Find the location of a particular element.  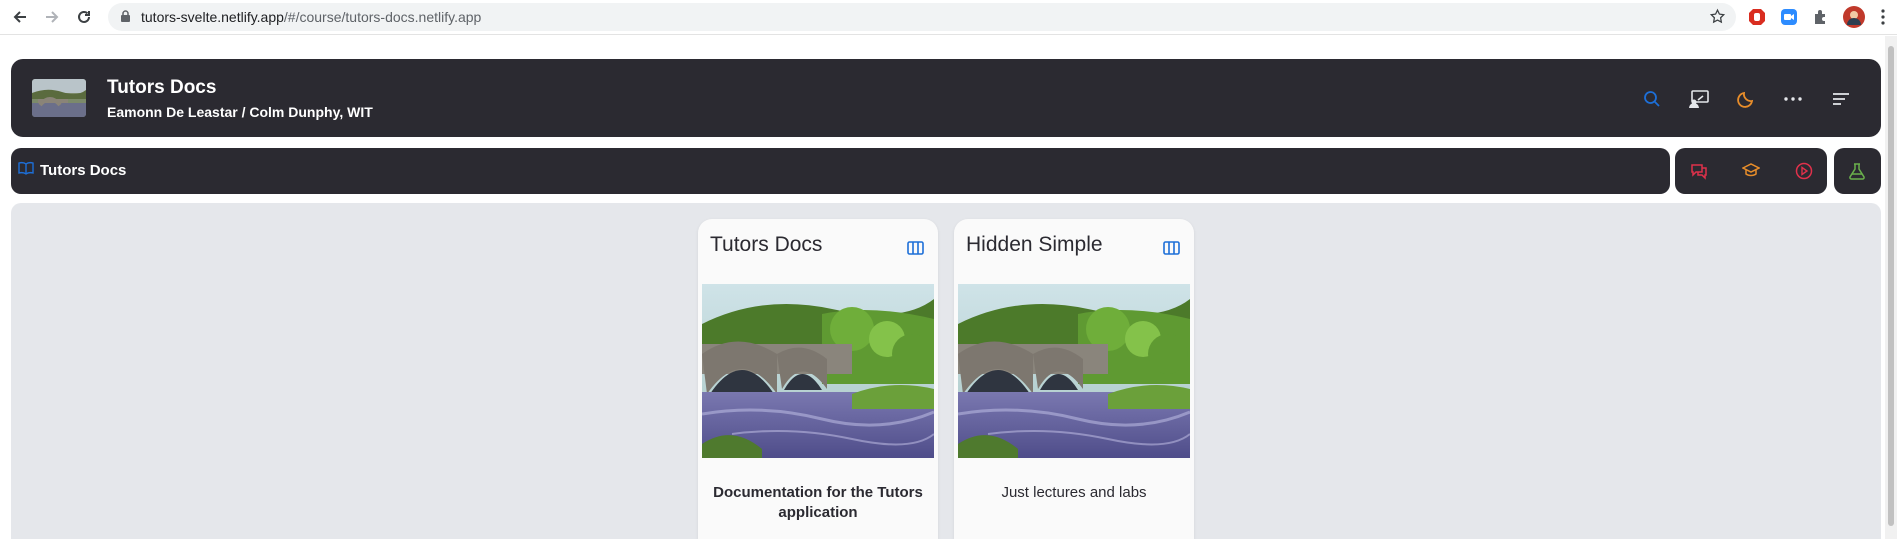

video-play-icon is located at coordinates (1804, 171).